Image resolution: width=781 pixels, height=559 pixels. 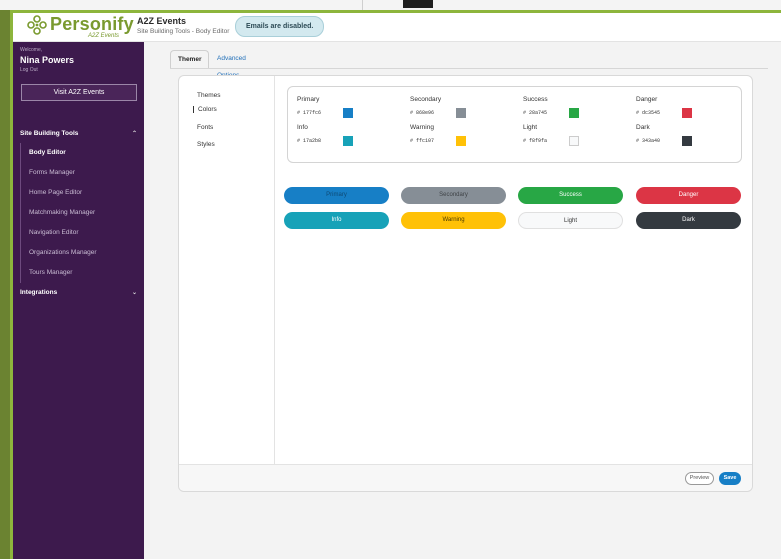 What do you see at coordinates (31, 50) in the screenshot?
I see `welcome-label: Welcome,` at bounding box center [31, 50].